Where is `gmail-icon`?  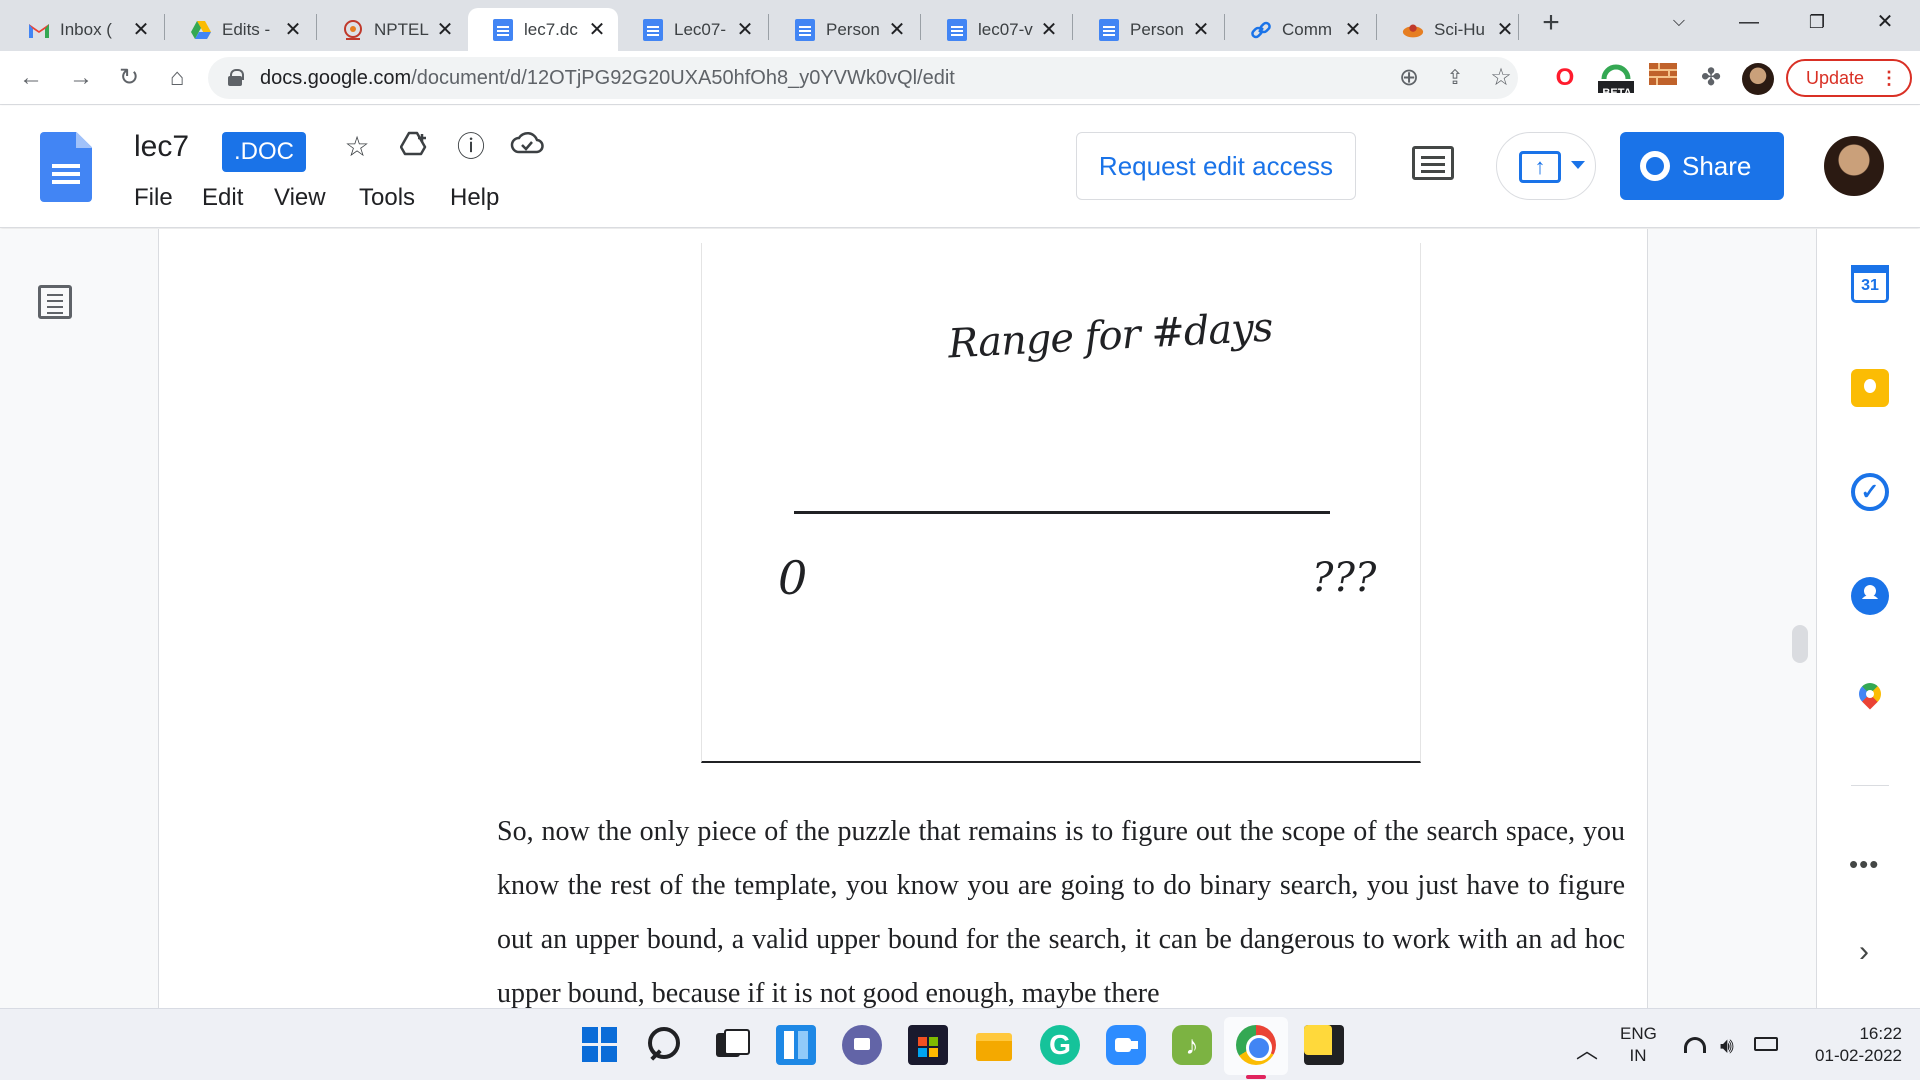 gmail-icon is located at coordinates (39, 30).